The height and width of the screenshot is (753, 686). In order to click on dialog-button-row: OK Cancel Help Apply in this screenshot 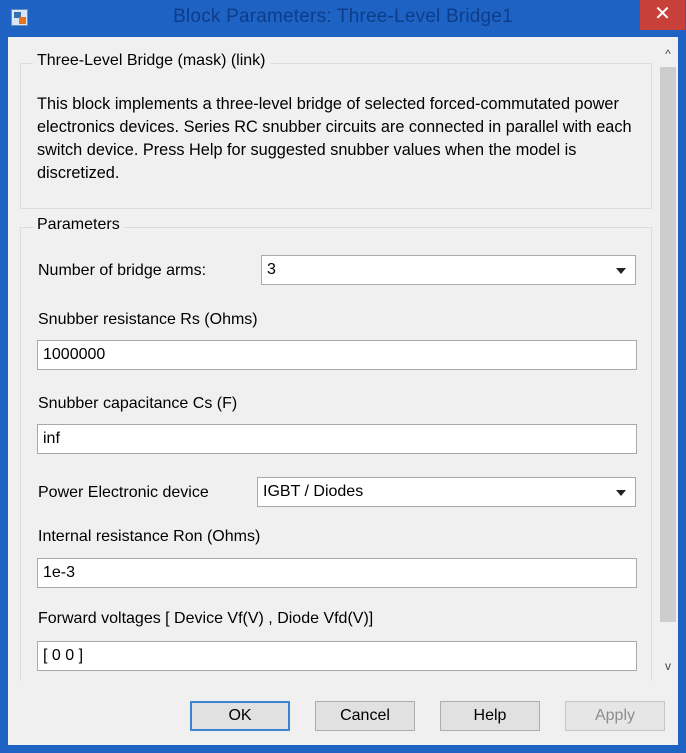, I will do `click(343, 713)`.